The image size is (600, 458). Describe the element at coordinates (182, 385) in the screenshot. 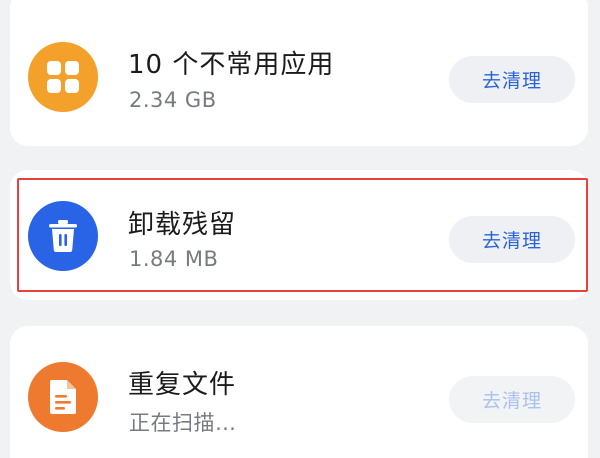

I see `duplicate-files-title: 重复文件` at that location.